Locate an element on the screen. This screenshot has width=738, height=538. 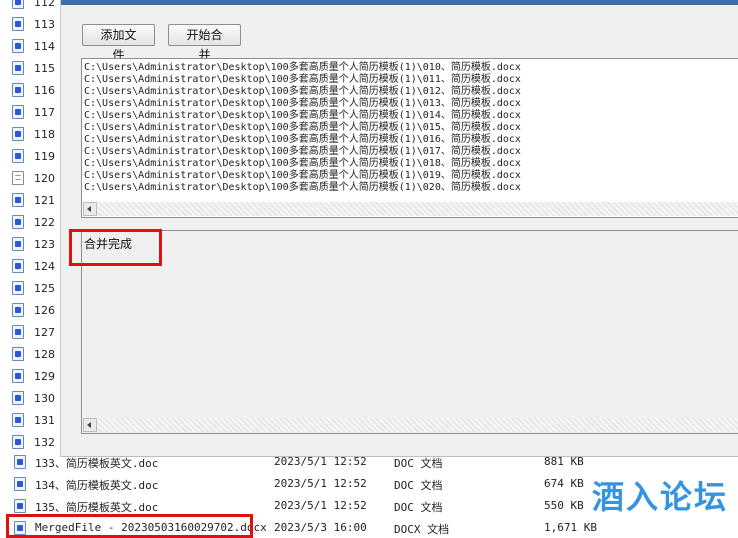
left-list-item-number: 114 is located at coordinates (44, 46).